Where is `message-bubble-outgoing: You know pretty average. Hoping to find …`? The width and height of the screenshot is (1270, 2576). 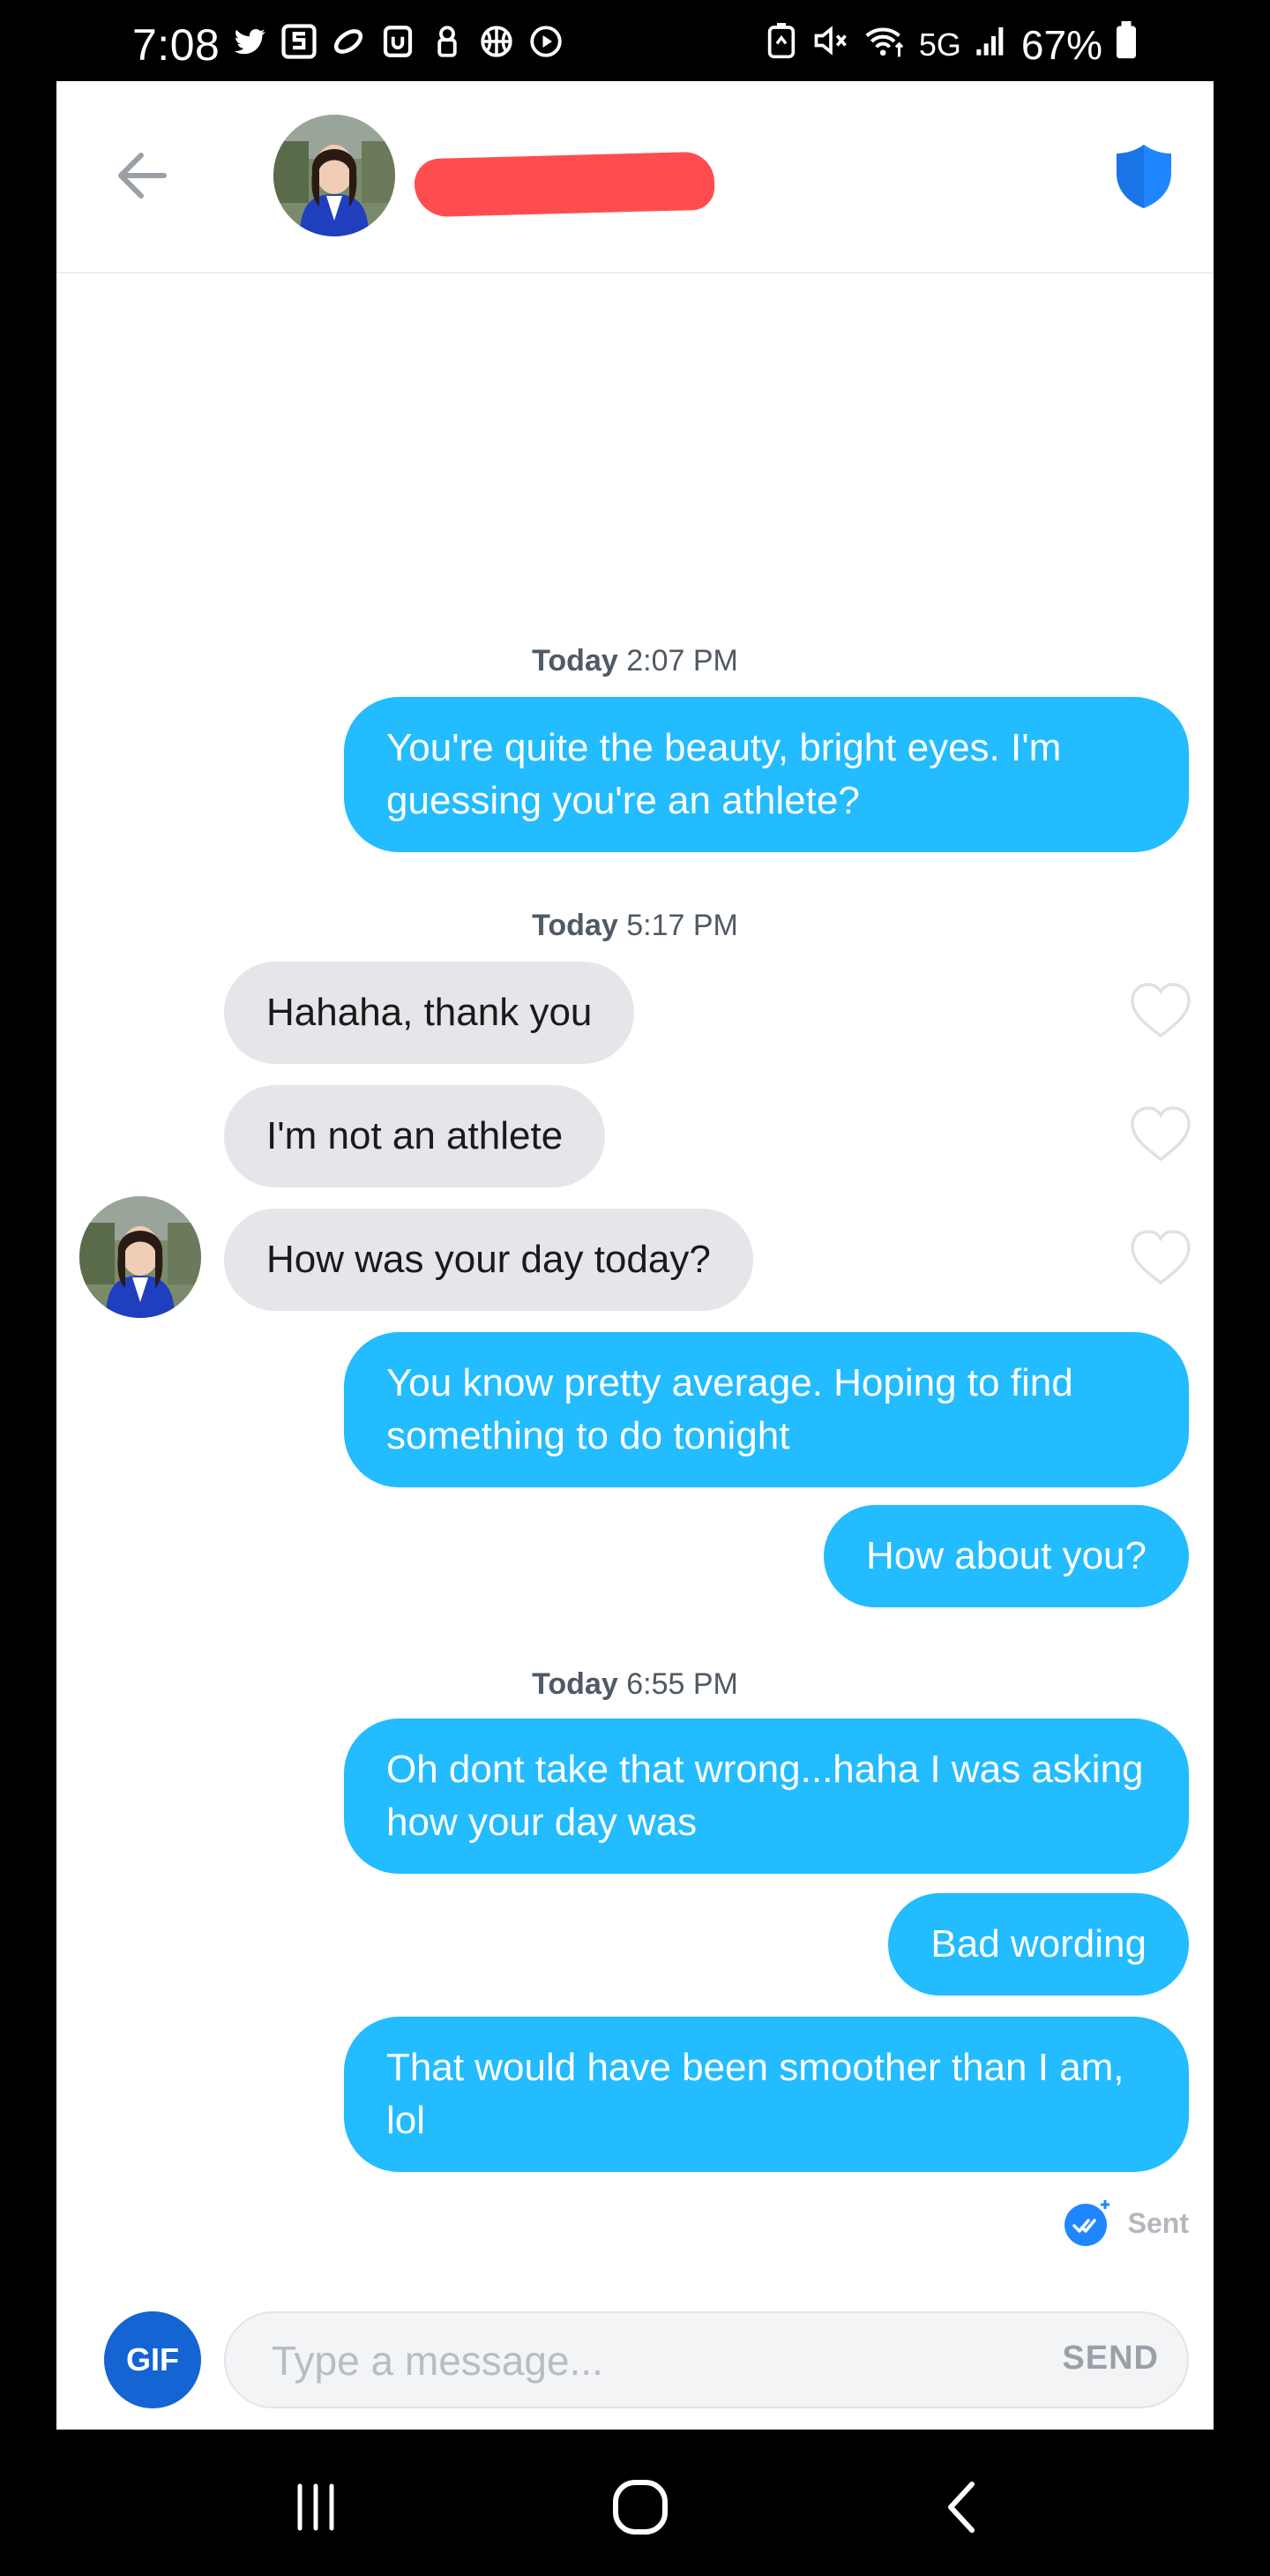 message-bubble-outgoing: You know pretty average. Hoping to find … is located at coordinates (766, 1410).